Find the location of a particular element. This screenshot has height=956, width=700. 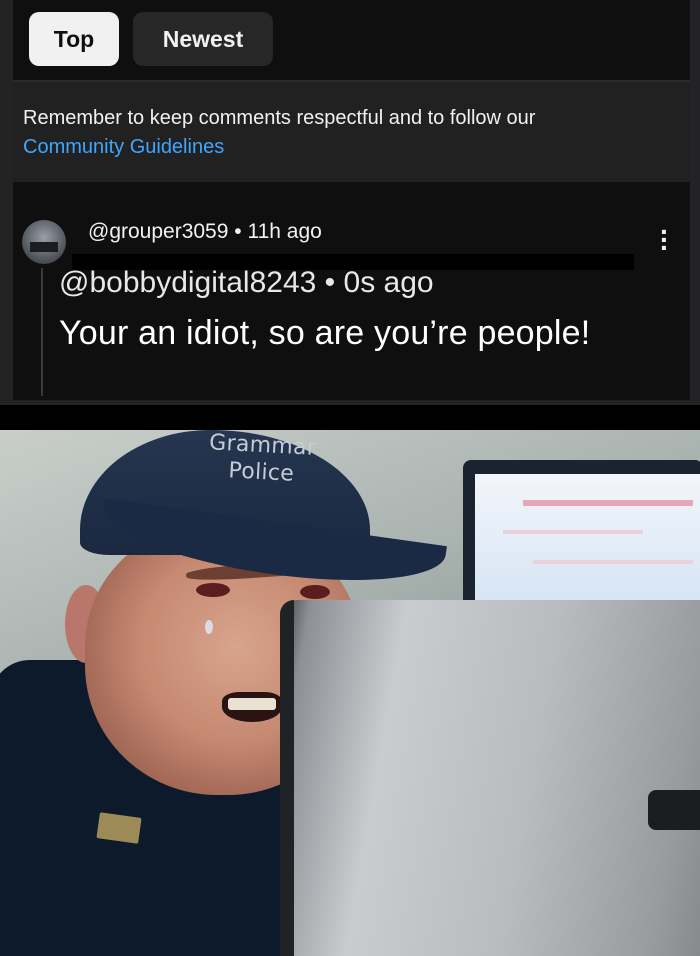

comment-author: @grouper3059 is located at coordinates (158, 231).